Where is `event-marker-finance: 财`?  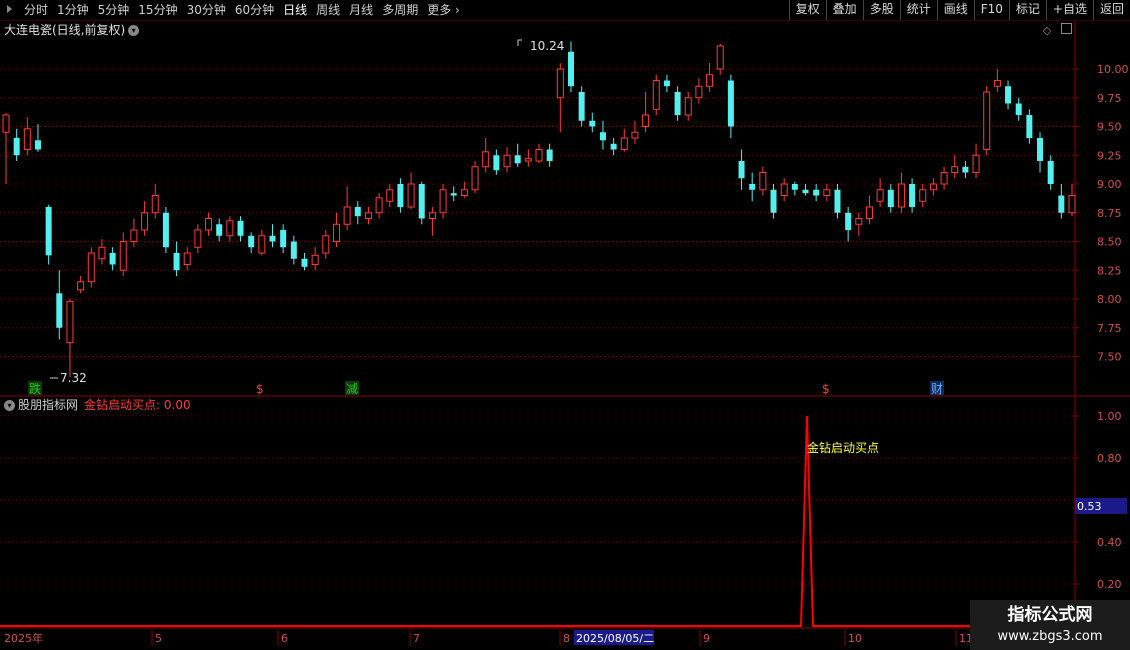 event-marker-finance: 财 is located at coordinates (937, 389).